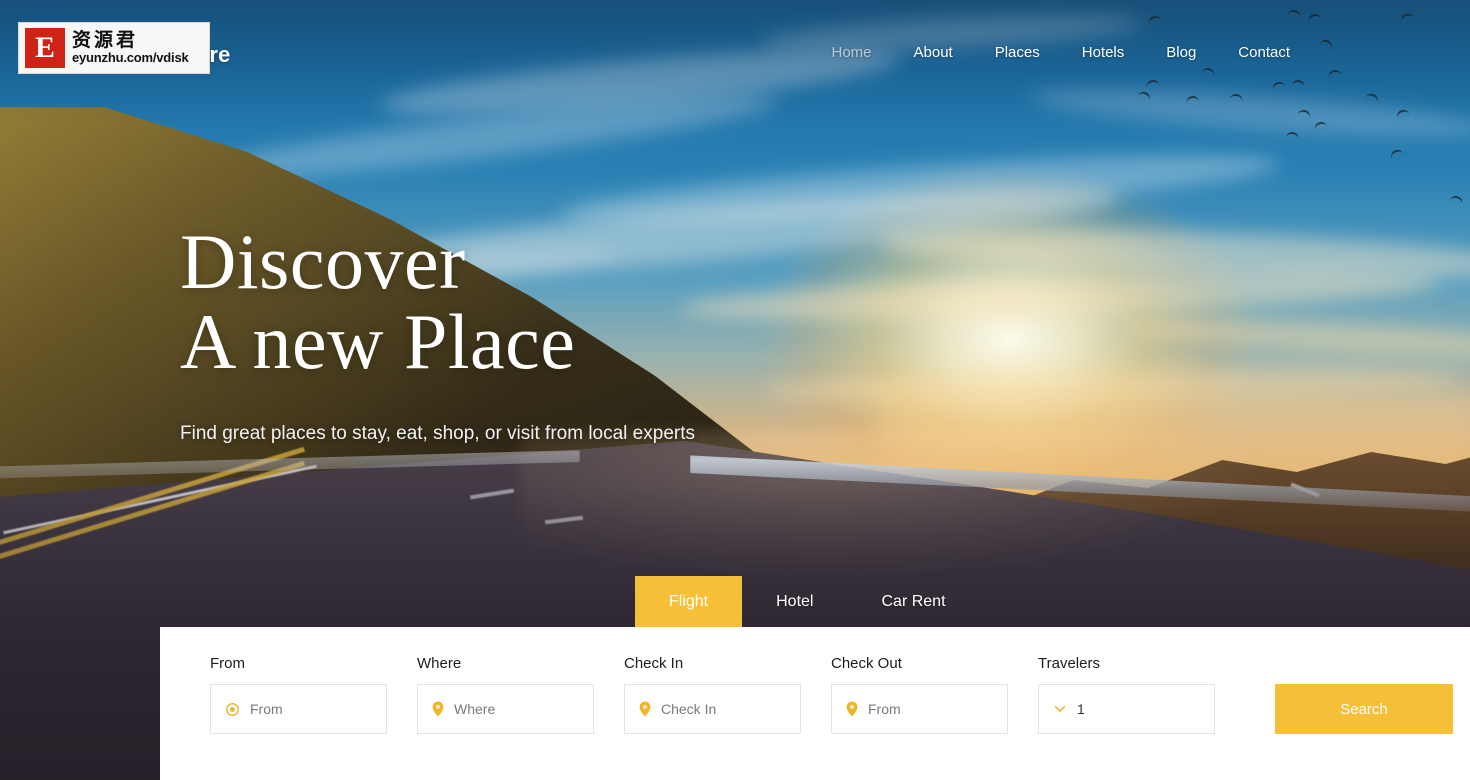 This screenshot has width=1470, height=780. Describe the element at coordinates (1069, 663) in the screenshot. I see `field-travelers-label: Travelers` at that location.